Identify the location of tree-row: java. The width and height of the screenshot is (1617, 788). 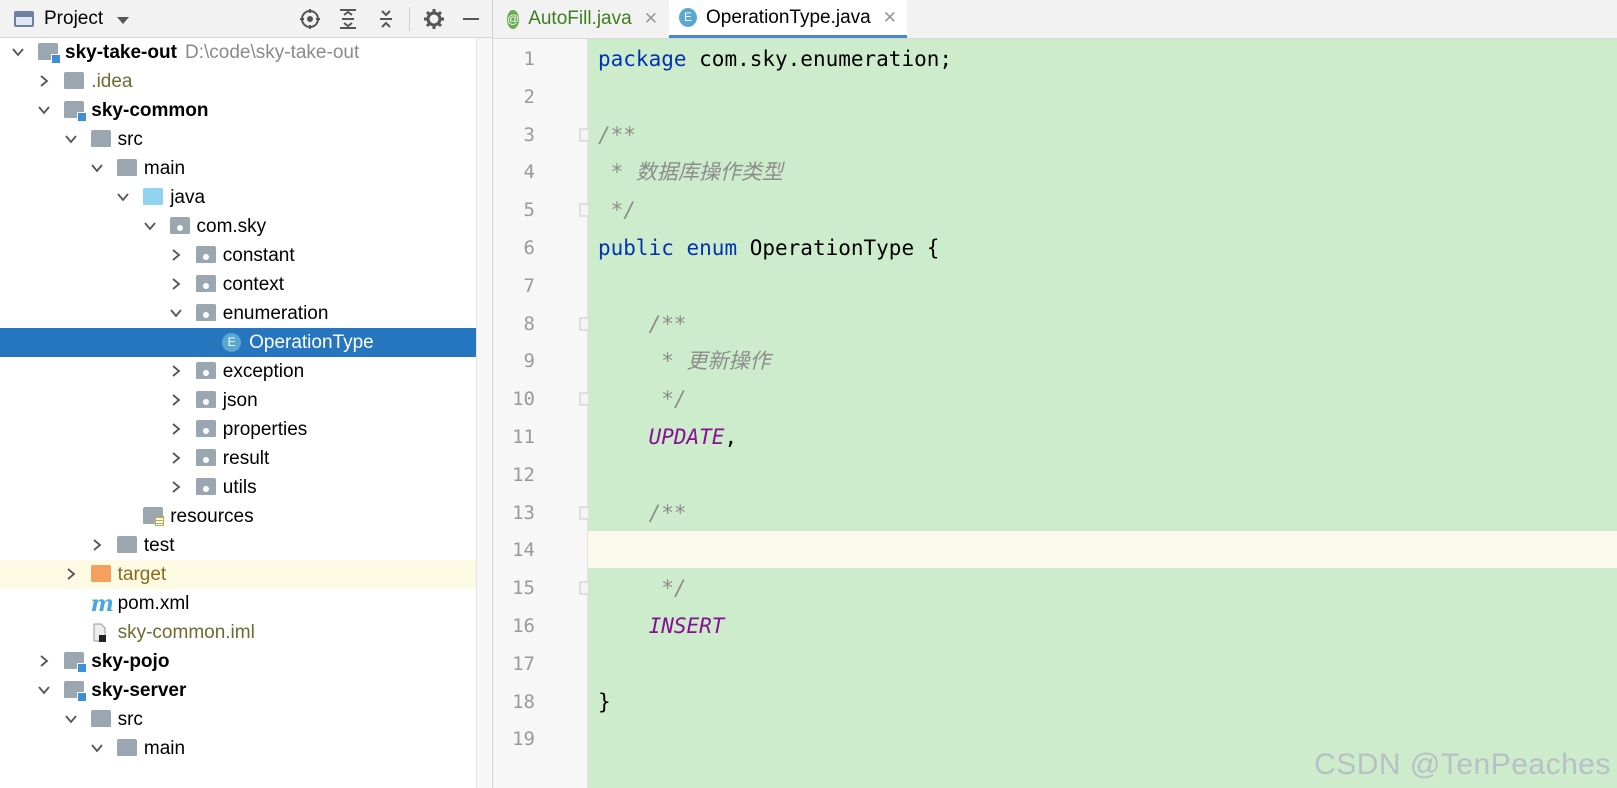
(245, 197).